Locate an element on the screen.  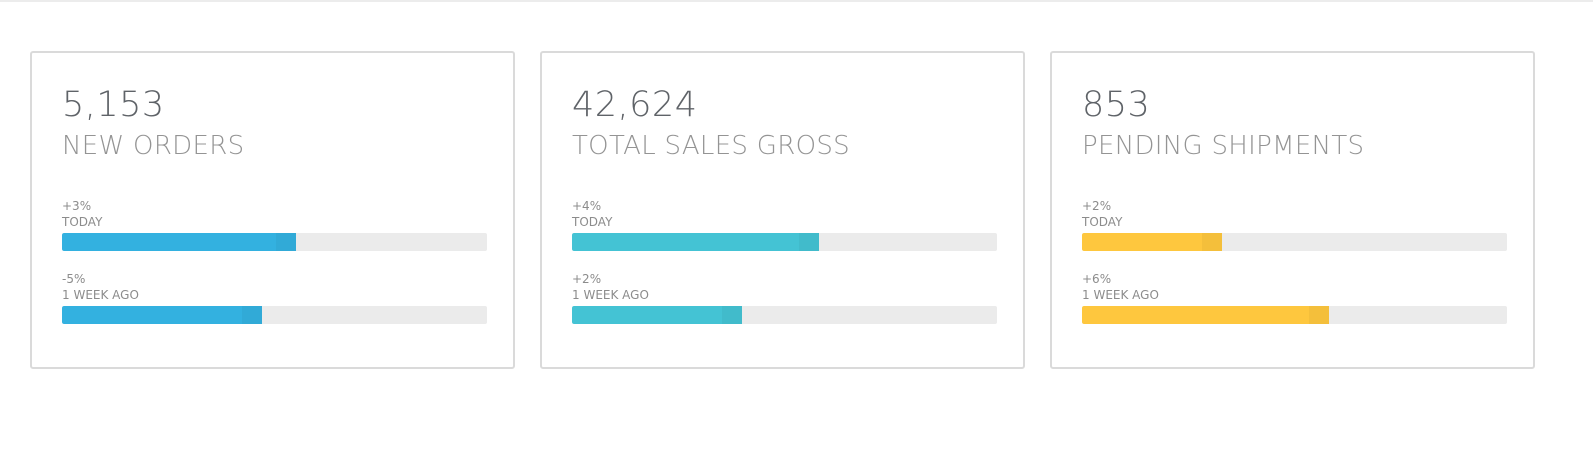
stat-label: PENDING SHIPMENTS is located at coordinates (1223, 146).